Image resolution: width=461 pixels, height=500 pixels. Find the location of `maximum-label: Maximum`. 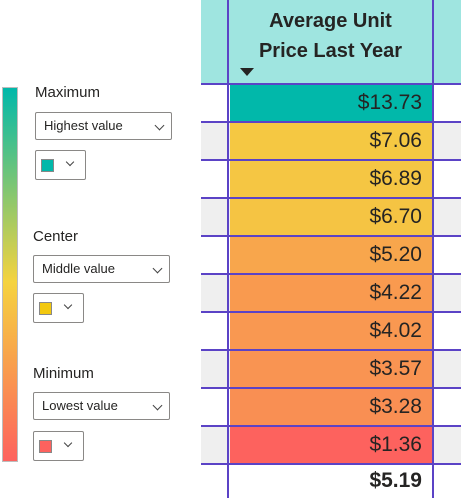

maximum-label: Maximum is located at coordinates (68, 92).